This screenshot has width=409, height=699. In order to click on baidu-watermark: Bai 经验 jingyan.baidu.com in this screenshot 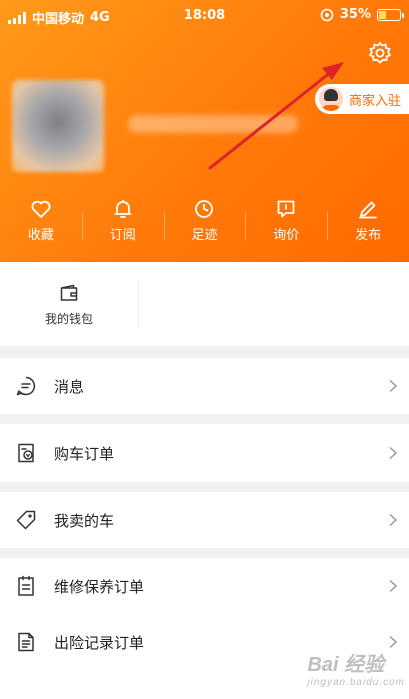, I will do `click(356, 668)`.